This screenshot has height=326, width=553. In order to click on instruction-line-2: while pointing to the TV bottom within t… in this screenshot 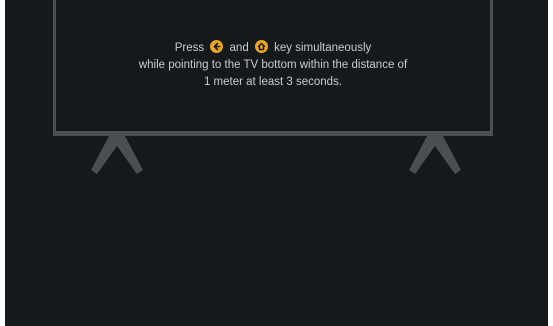, I will do `click(273, 65)`.